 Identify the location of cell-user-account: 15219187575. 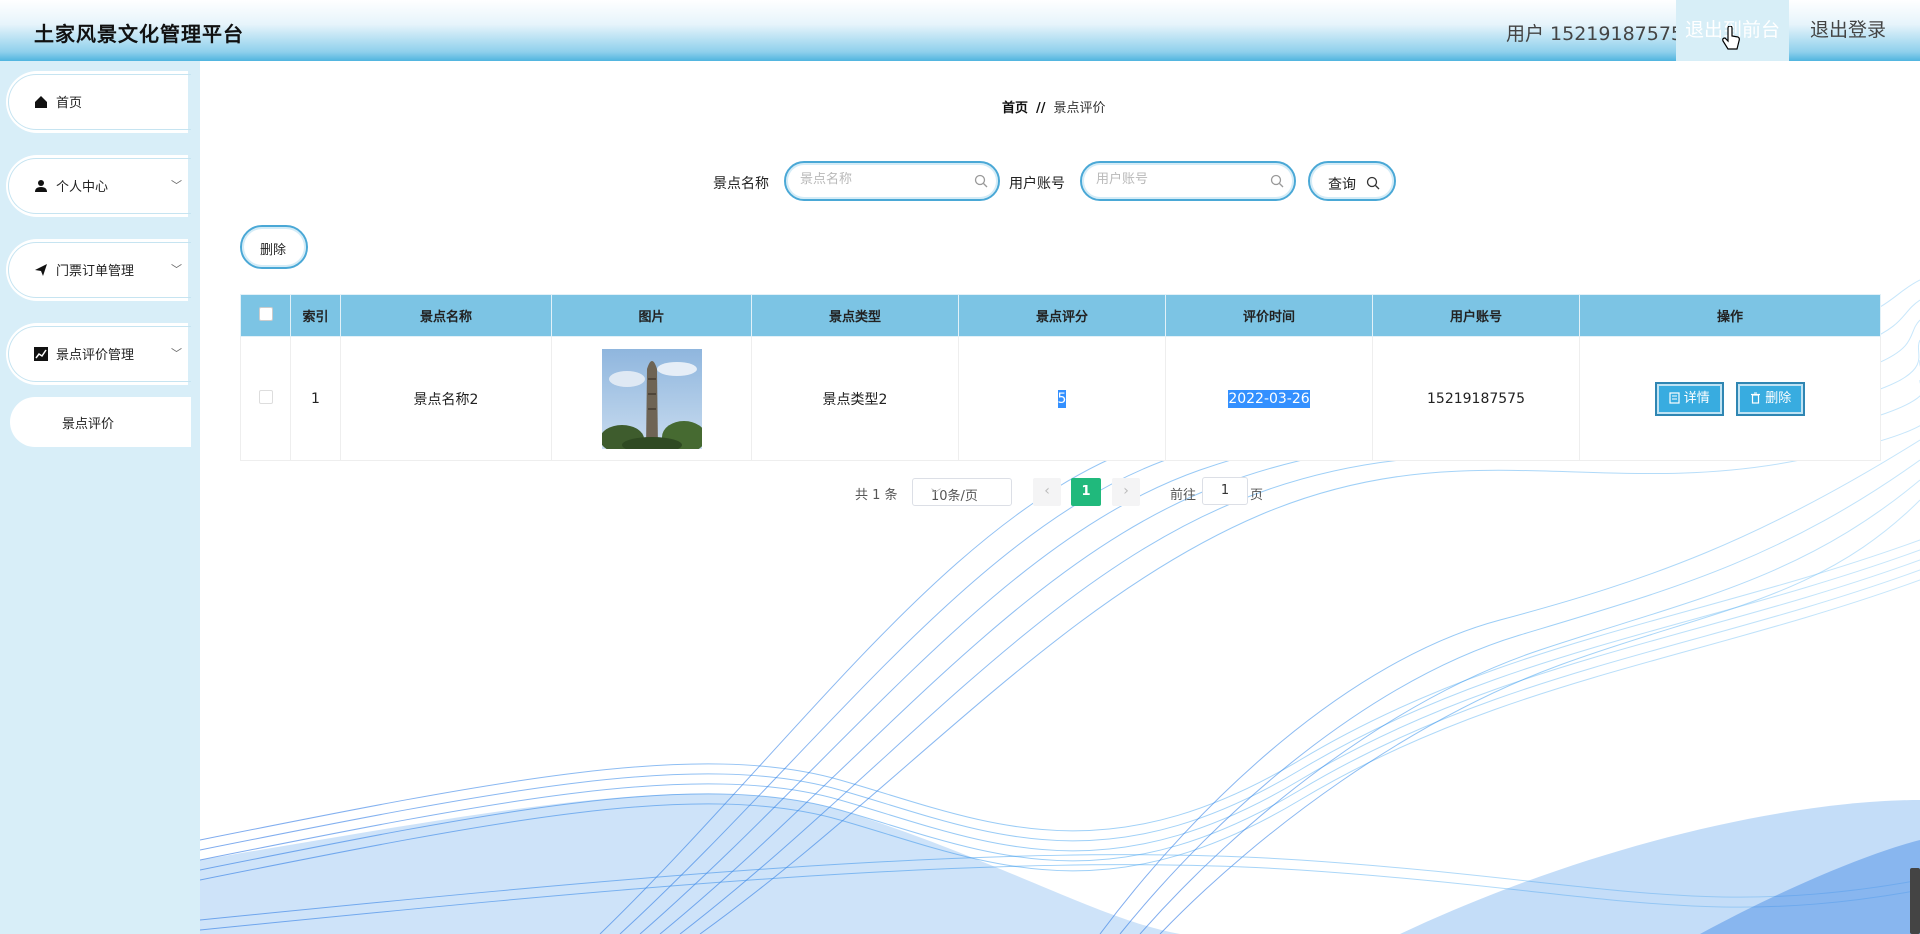
(1476, 398).